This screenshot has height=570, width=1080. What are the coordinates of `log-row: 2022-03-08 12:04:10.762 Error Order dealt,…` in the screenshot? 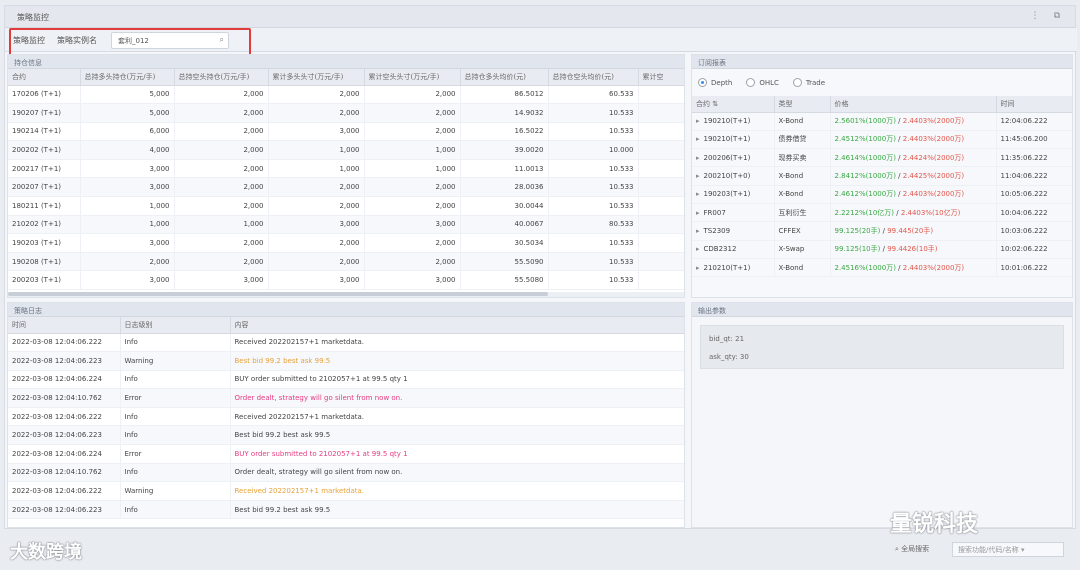 It's located at (346, 398).